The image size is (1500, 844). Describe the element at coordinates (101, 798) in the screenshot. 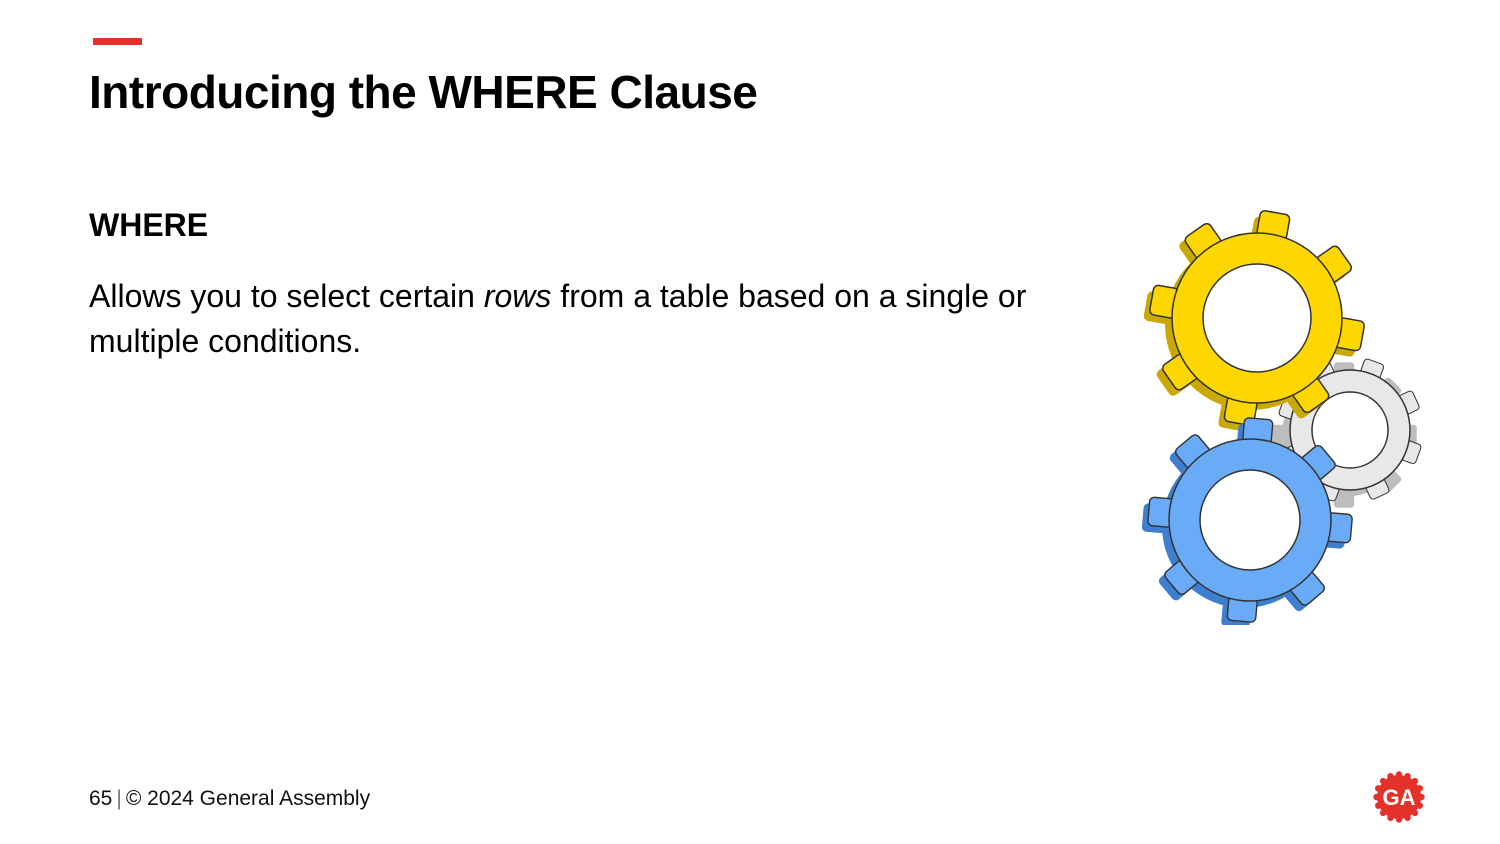

I see `page-number: 65` at that location.